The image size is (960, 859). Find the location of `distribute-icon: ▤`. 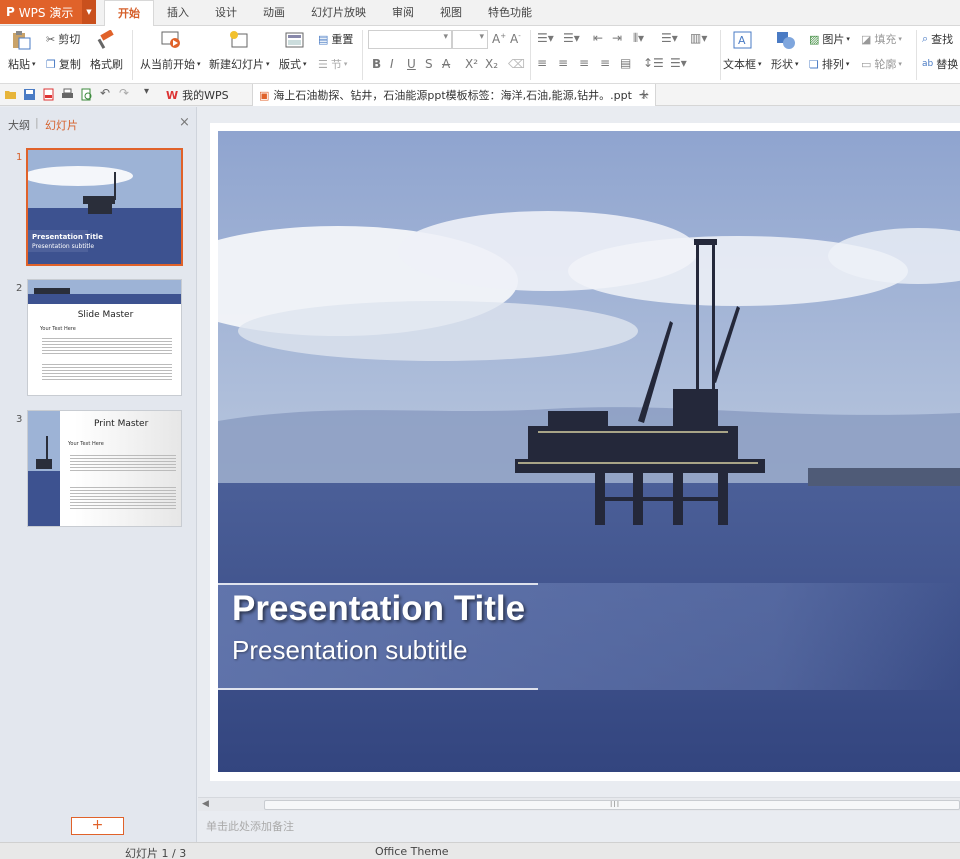

distribute-icon: ▤ is located at coordinates (625, 63).